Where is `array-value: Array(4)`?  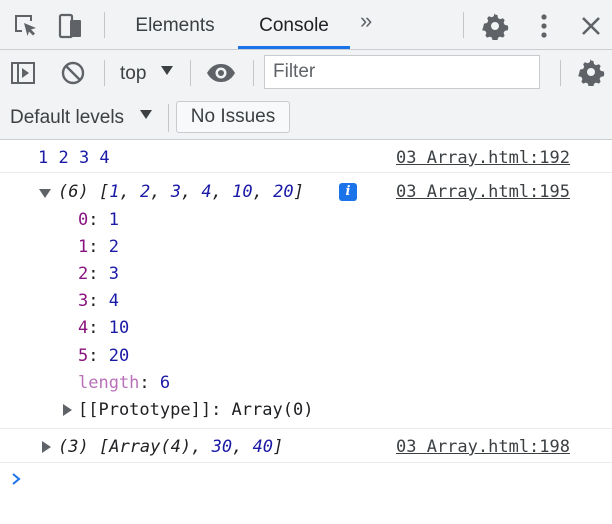 array-value: Array(4) is located at coordinates (150, 447).